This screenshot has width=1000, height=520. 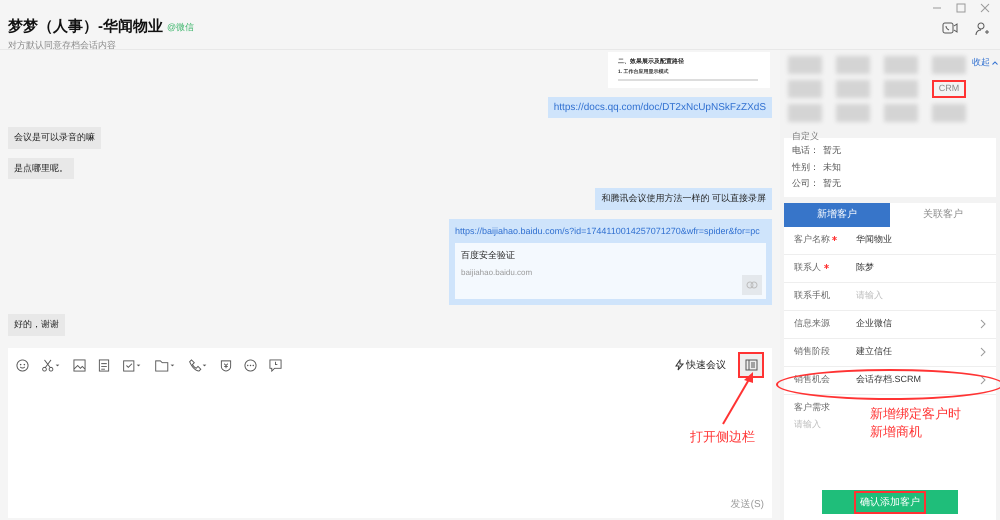 I want to click on maximize-icon, so click(x=961, y=8).